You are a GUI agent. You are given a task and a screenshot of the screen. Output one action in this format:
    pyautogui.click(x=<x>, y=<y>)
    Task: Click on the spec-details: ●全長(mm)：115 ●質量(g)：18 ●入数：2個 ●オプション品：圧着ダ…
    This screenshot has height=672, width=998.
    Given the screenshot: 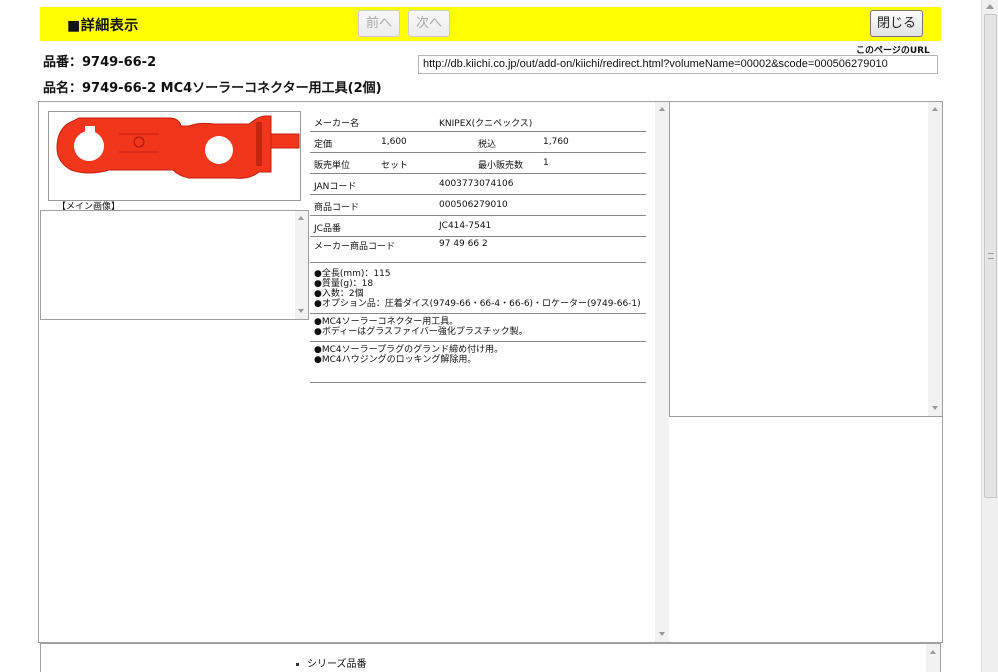 What is the action you would take?
    pyautogui.click(x=478, y=288)
    